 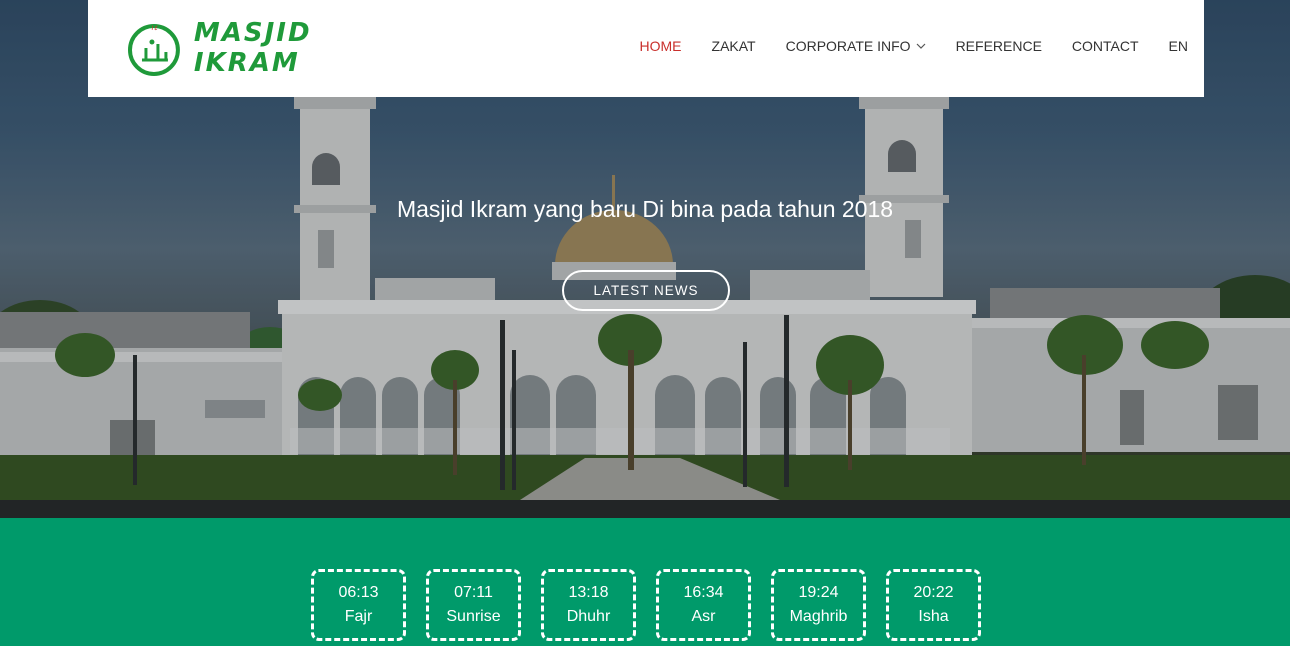 What do you see at coordinates (473, 592) in the screenshot?
I see `prayer-time: 07:11` at bounding box center [473, 592].